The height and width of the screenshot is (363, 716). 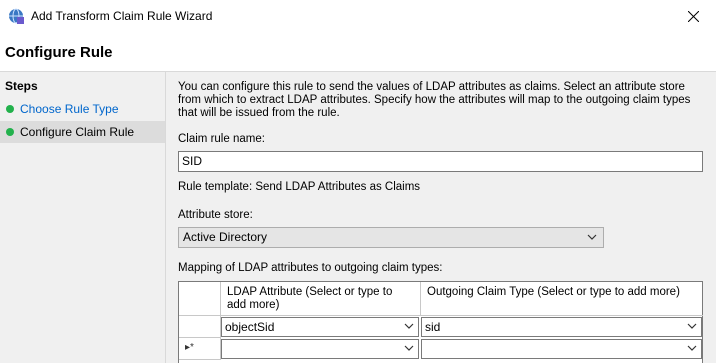 I want to click on page-title: Configure Rule, so click(x=59, y=52).